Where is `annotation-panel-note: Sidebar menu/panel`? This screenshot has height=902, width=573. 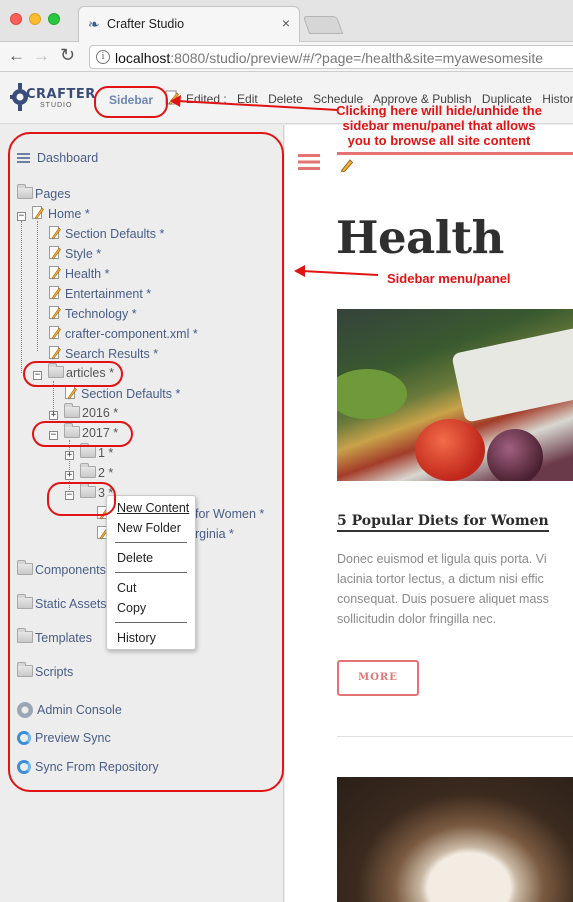 annotation-panel-note: Sidebar menu/panel is located at coordinates (449, 278).